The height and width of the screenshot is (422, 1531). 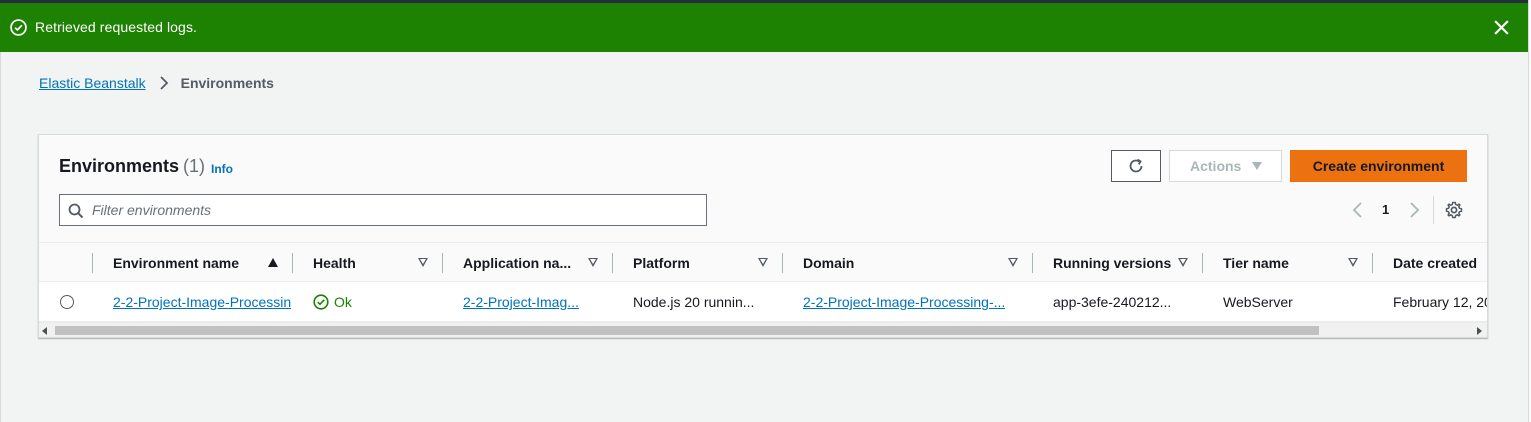 I want to click on scroll-left-arrow-icon, so click(x=44, y=331).